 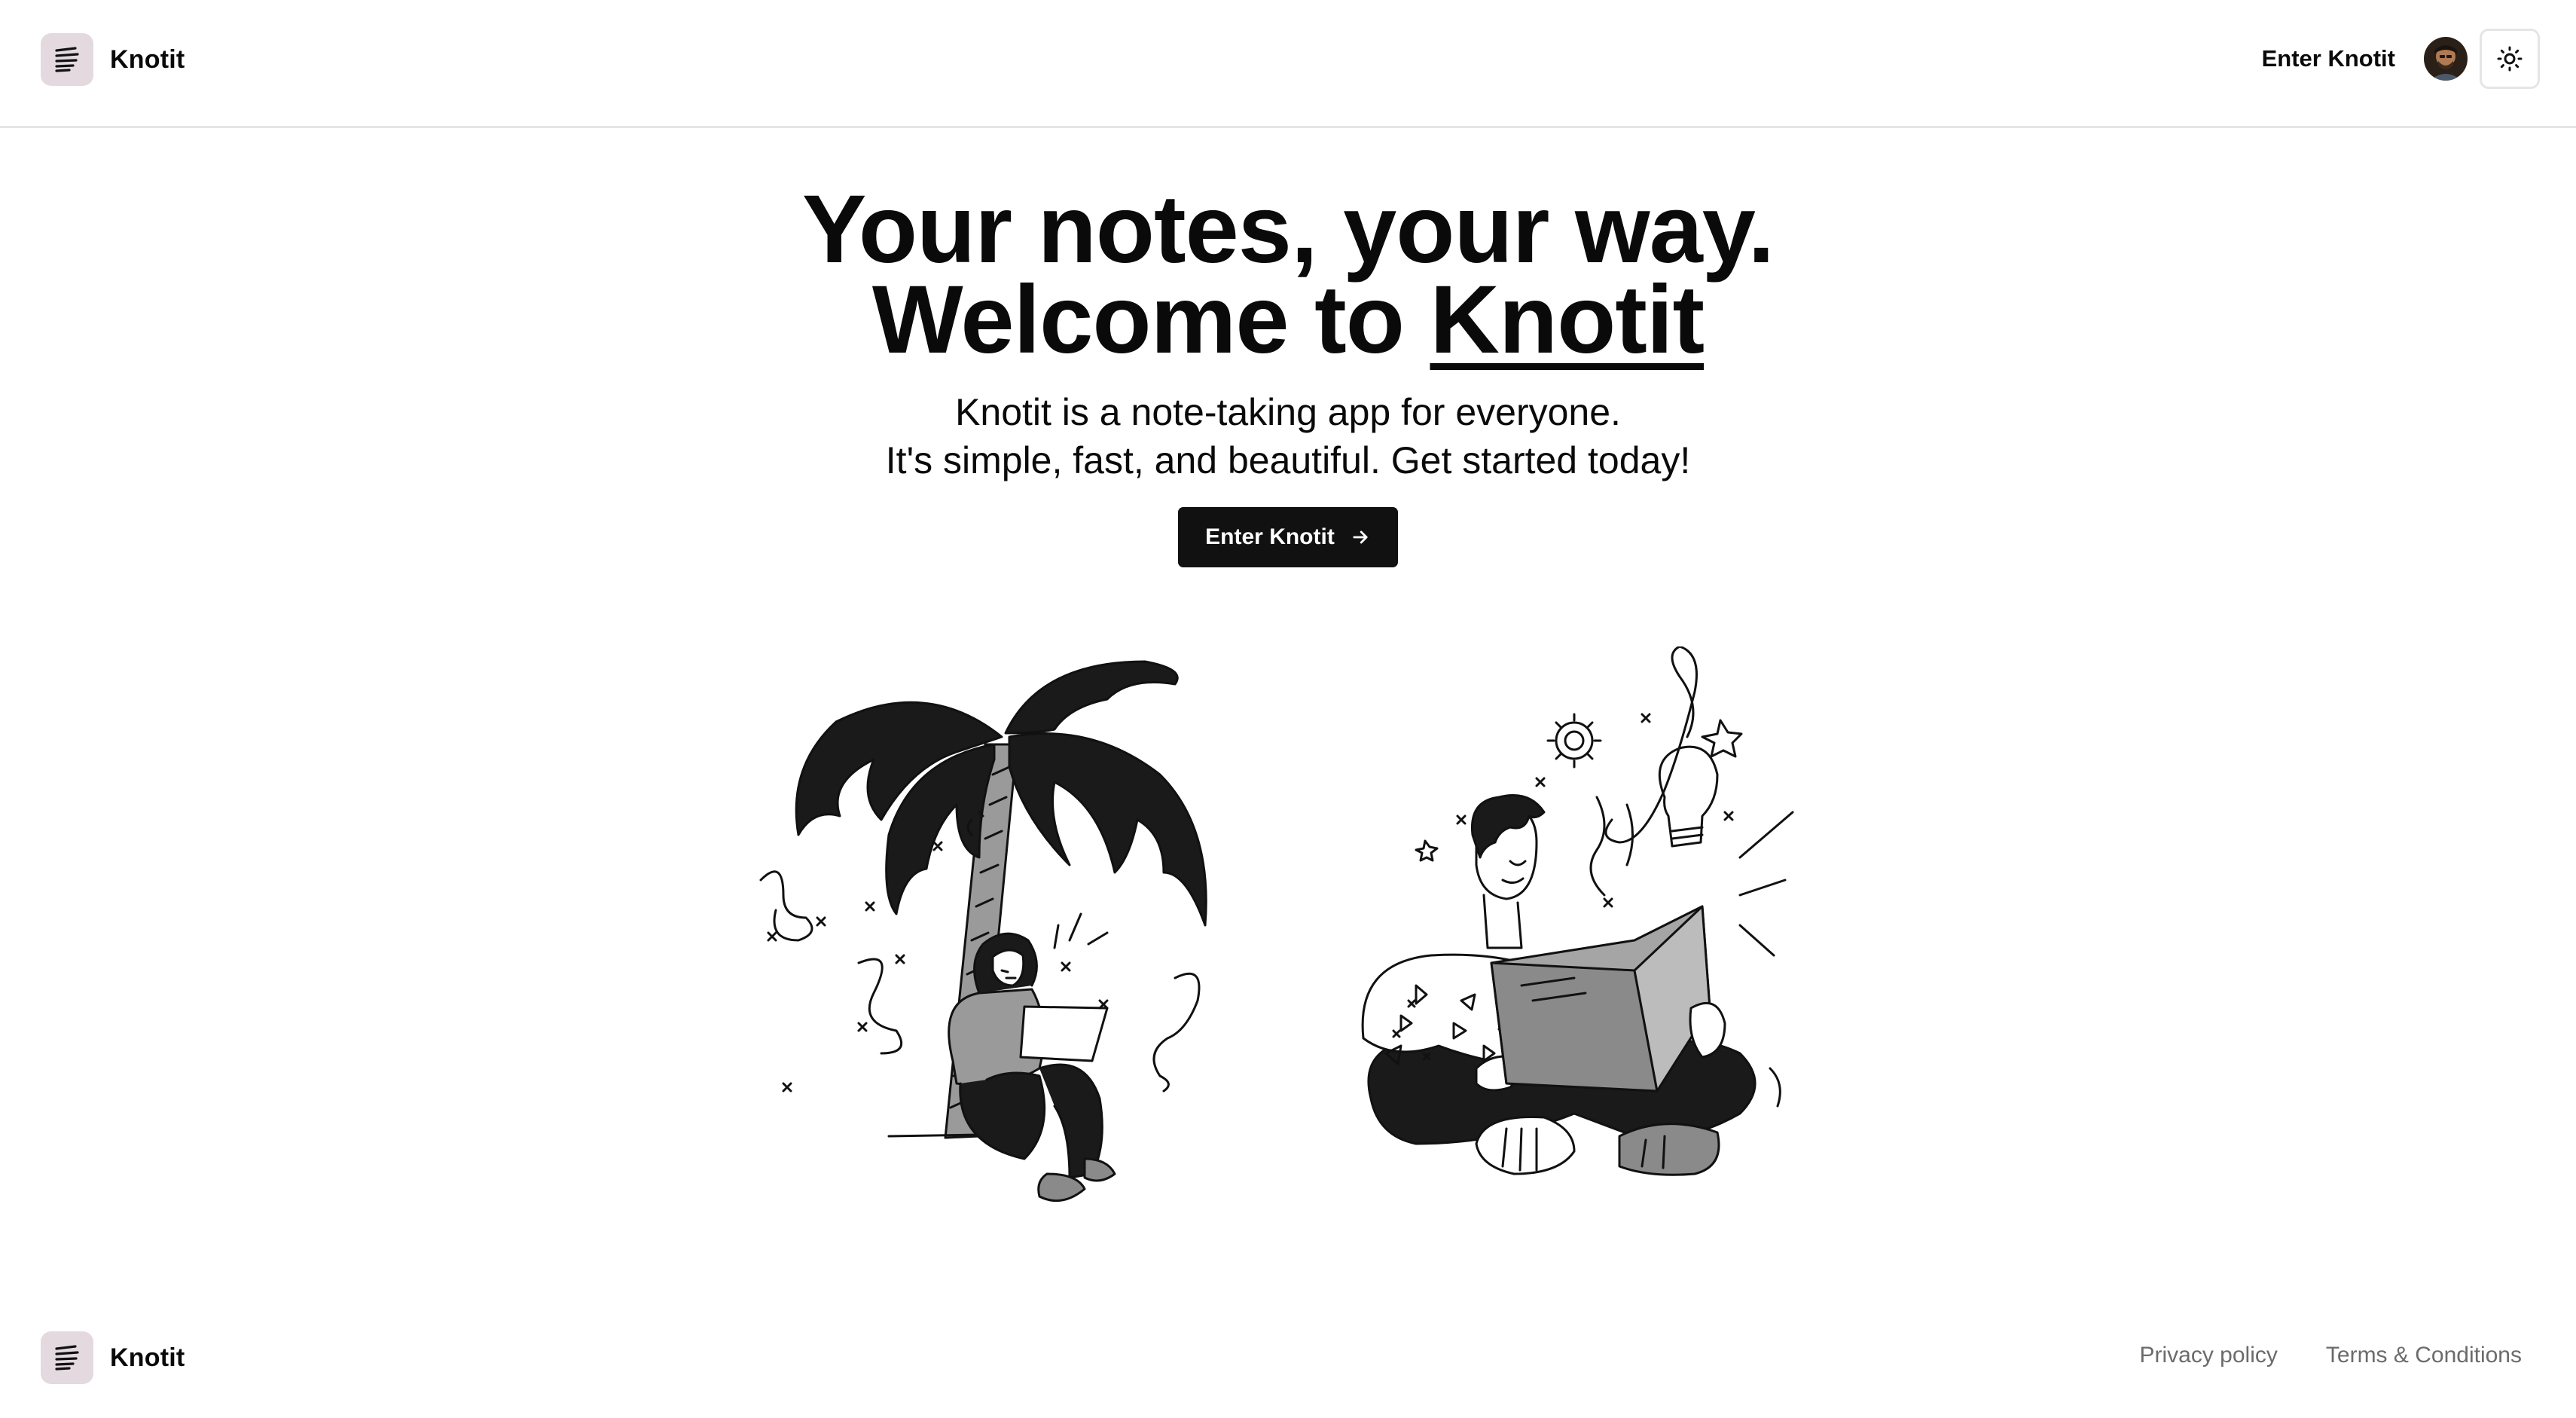 I want to click on brand-home-link: Knotit, so click(x=113, y=59).